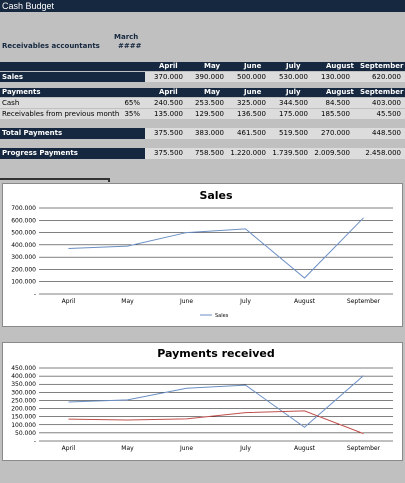  What do you see at coordinates (12, 77) in the screenshot?
I see `sales-row-label: Sales` at bounding box center [12, 77].